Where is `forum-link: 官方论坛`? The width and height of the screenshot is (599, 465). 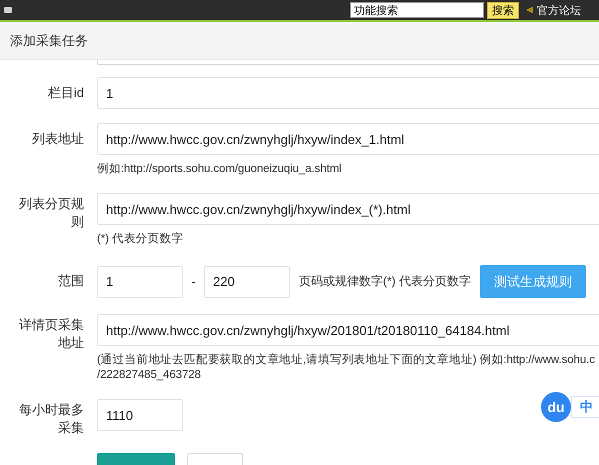 forum-link: 官方论坛 is located at coordinates (554, 10).